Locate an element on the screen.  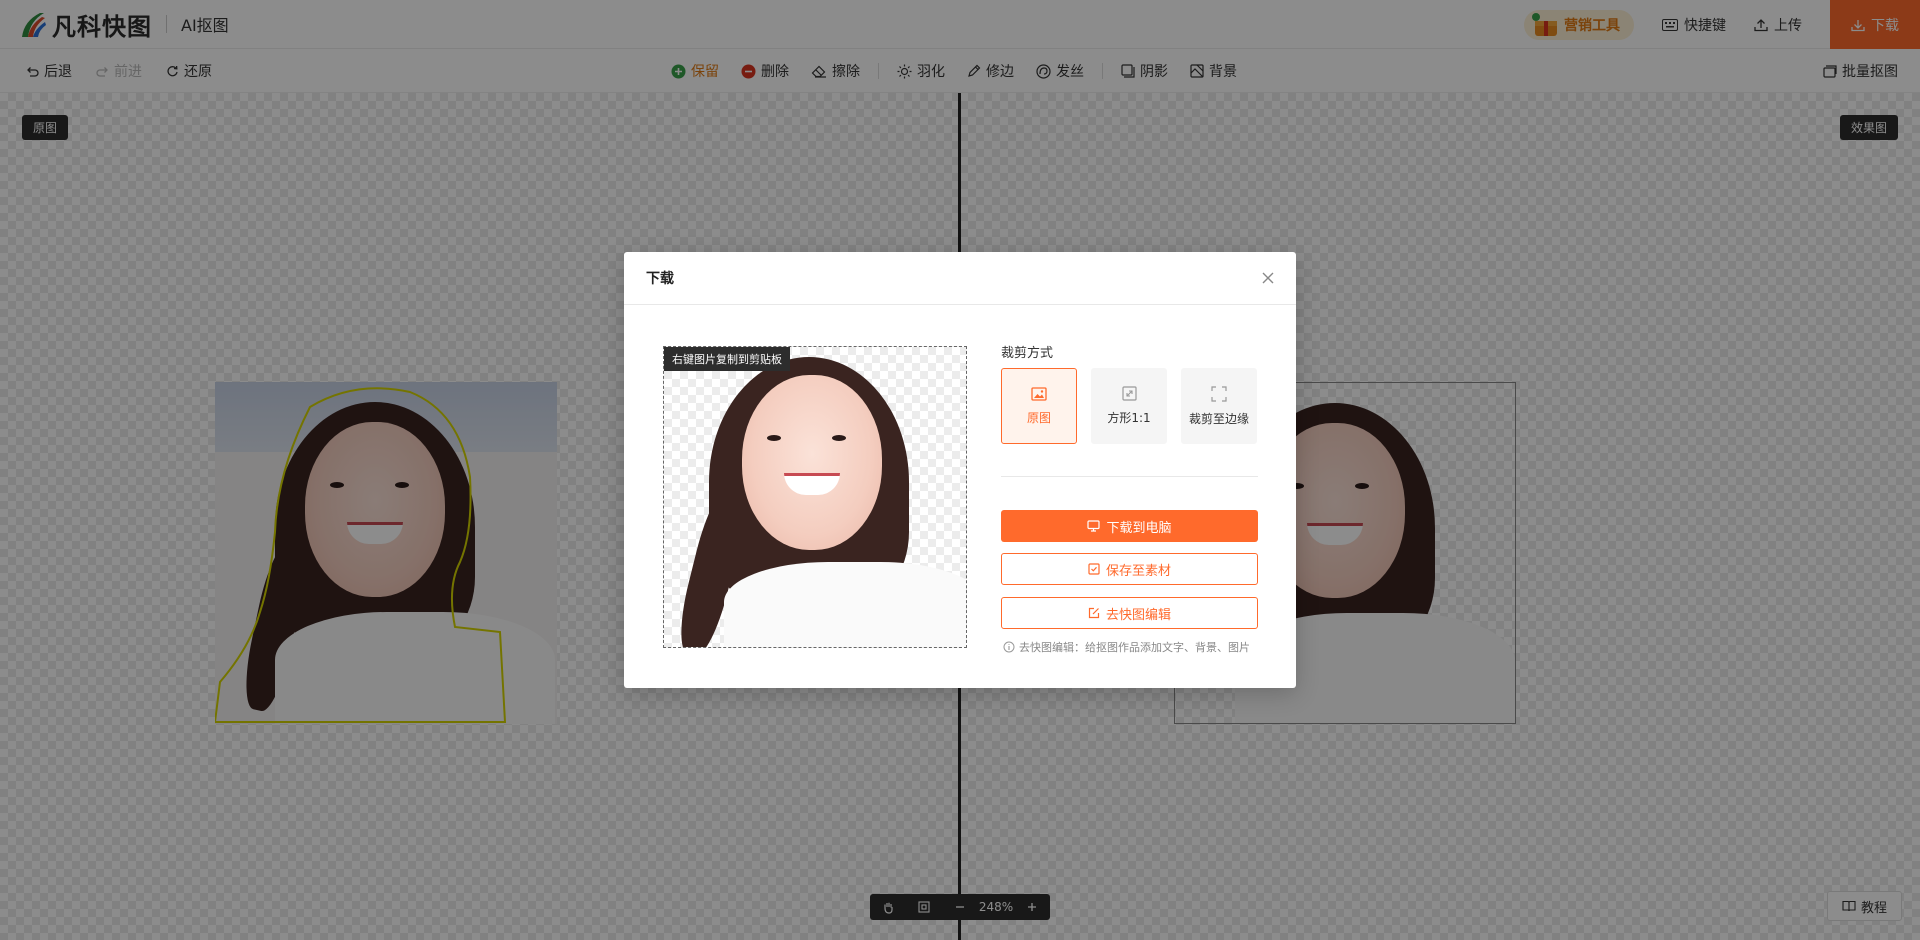
crop-corners-icon is located at coordinates (1219, 393).